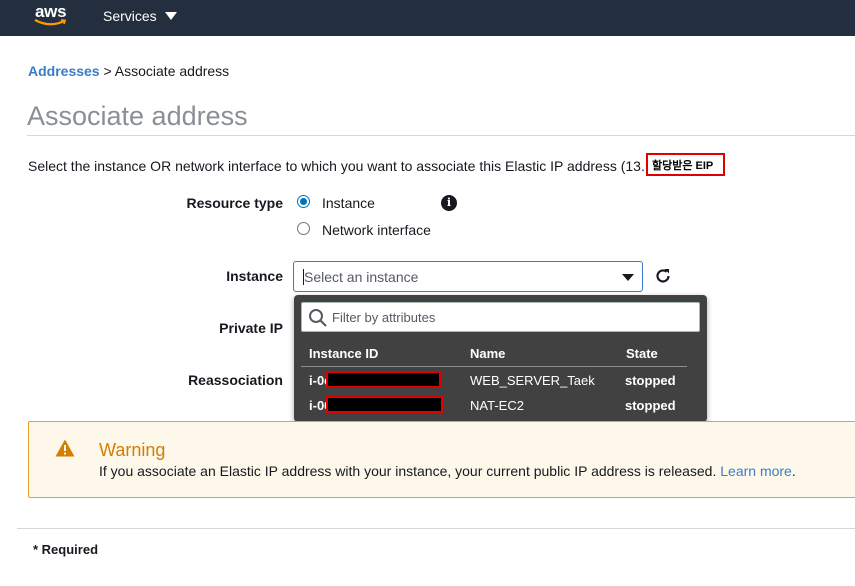  I want to click on instance-select-placeholder: Select an instance, so click(361, 277).